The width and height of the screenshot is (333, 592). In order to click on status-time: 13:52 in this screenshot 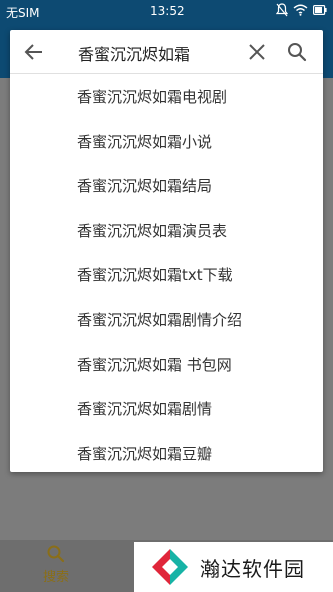, I will do `click(167, 11)`.